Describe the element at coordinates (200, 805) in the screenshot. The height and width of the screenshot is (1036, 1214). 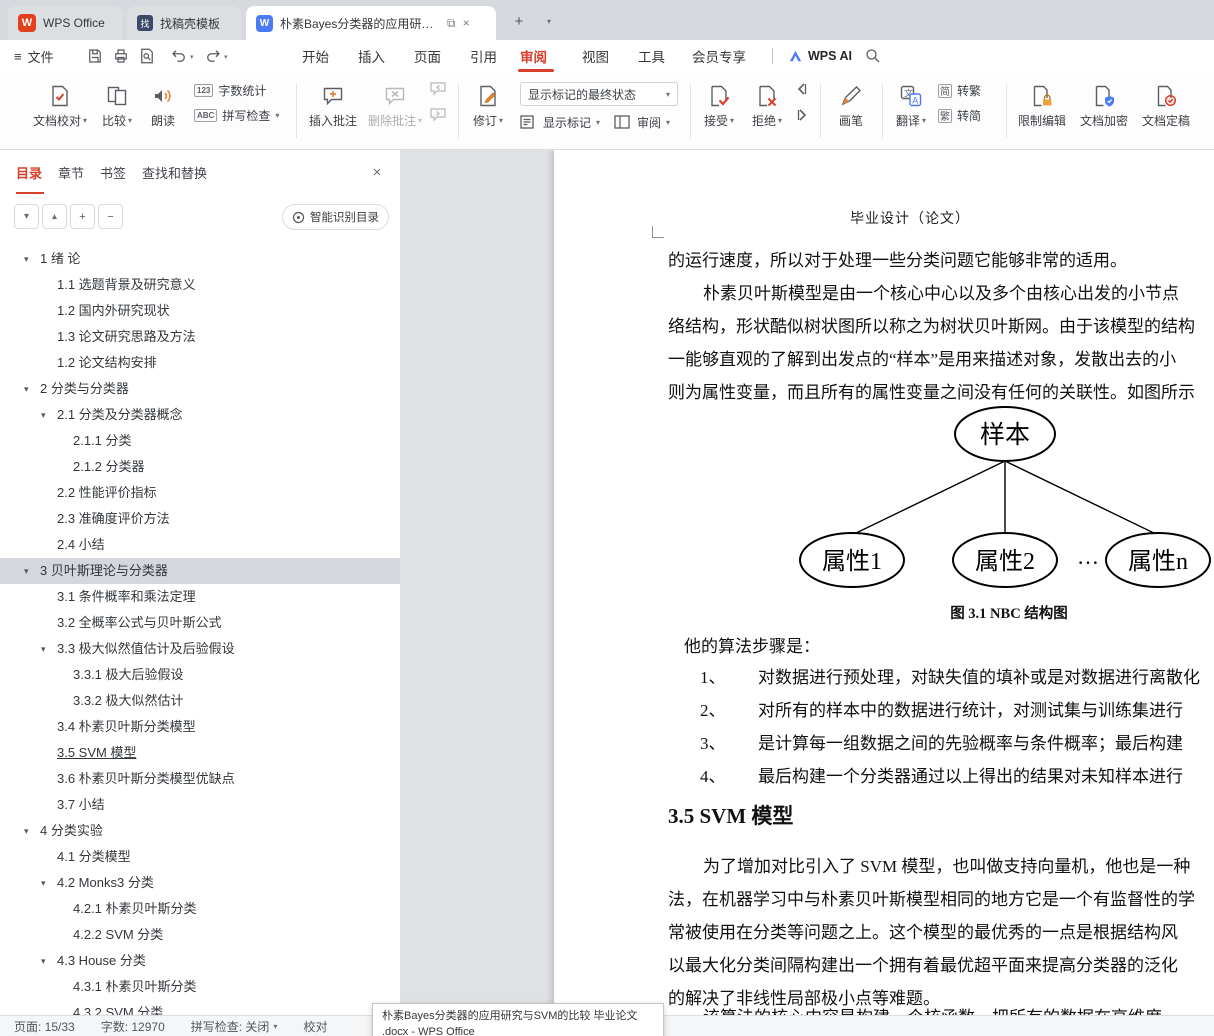
I see `outline-item: 3.7 小结` at that location.